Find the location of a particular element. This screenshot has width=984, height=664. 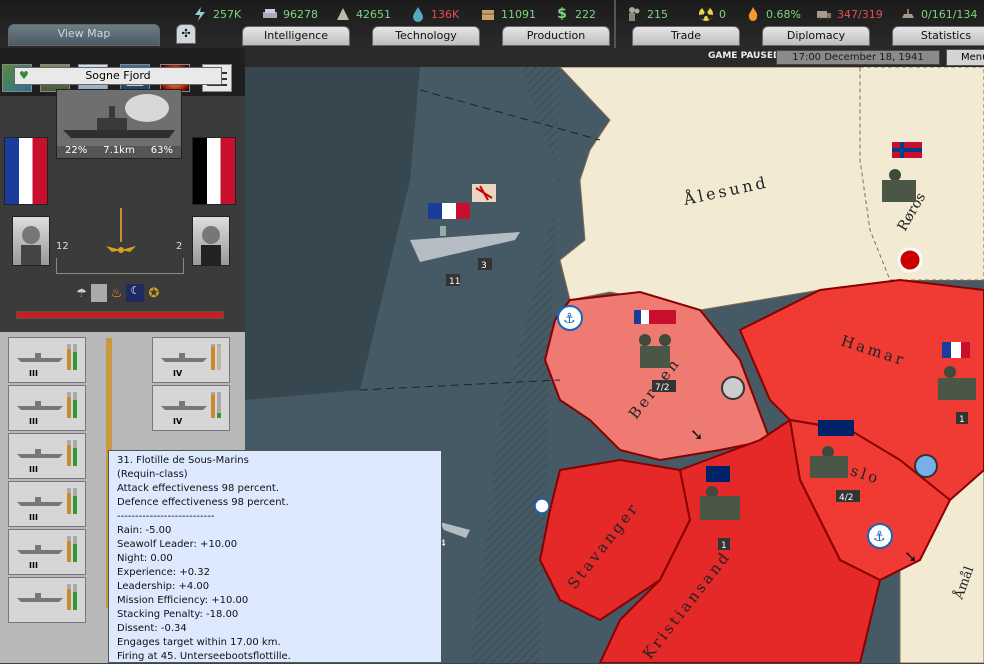

tooltip-defence: Defence effectiveness 98 percent. is located at coordinates (203, 502).